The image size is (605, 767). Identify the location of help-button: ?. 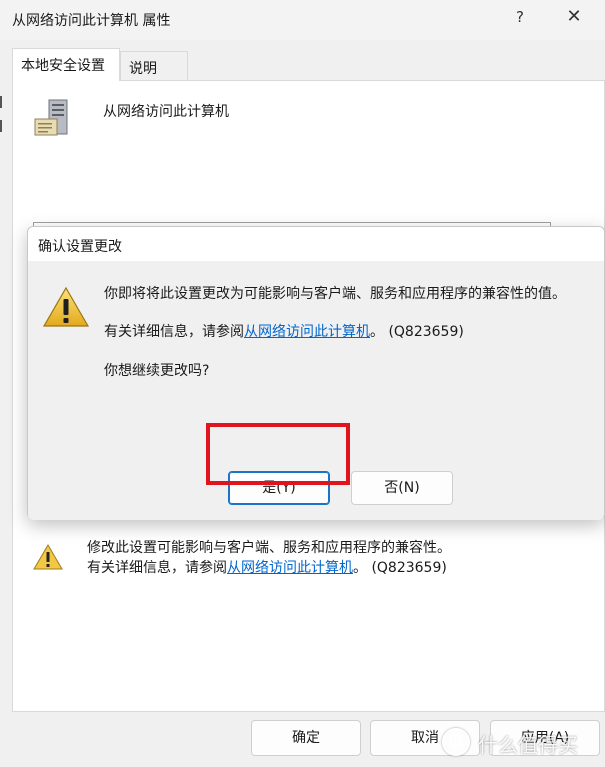
(520, 20).